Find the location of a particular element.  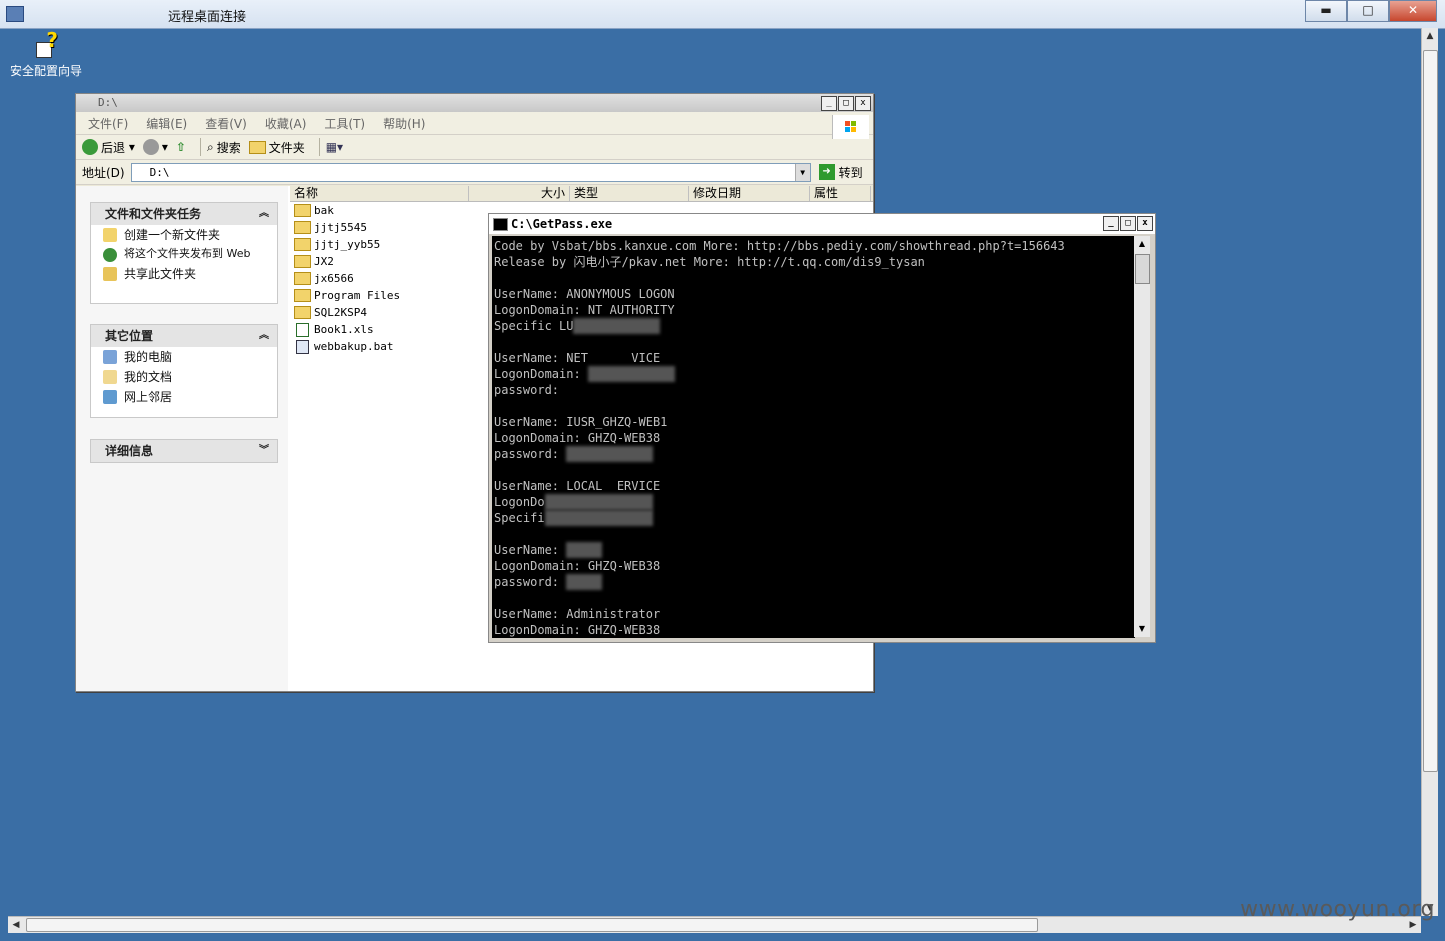

rdp-title-bar: 远程桌面连接 ▬ □ ✕ is located at coordinates (722, 14).